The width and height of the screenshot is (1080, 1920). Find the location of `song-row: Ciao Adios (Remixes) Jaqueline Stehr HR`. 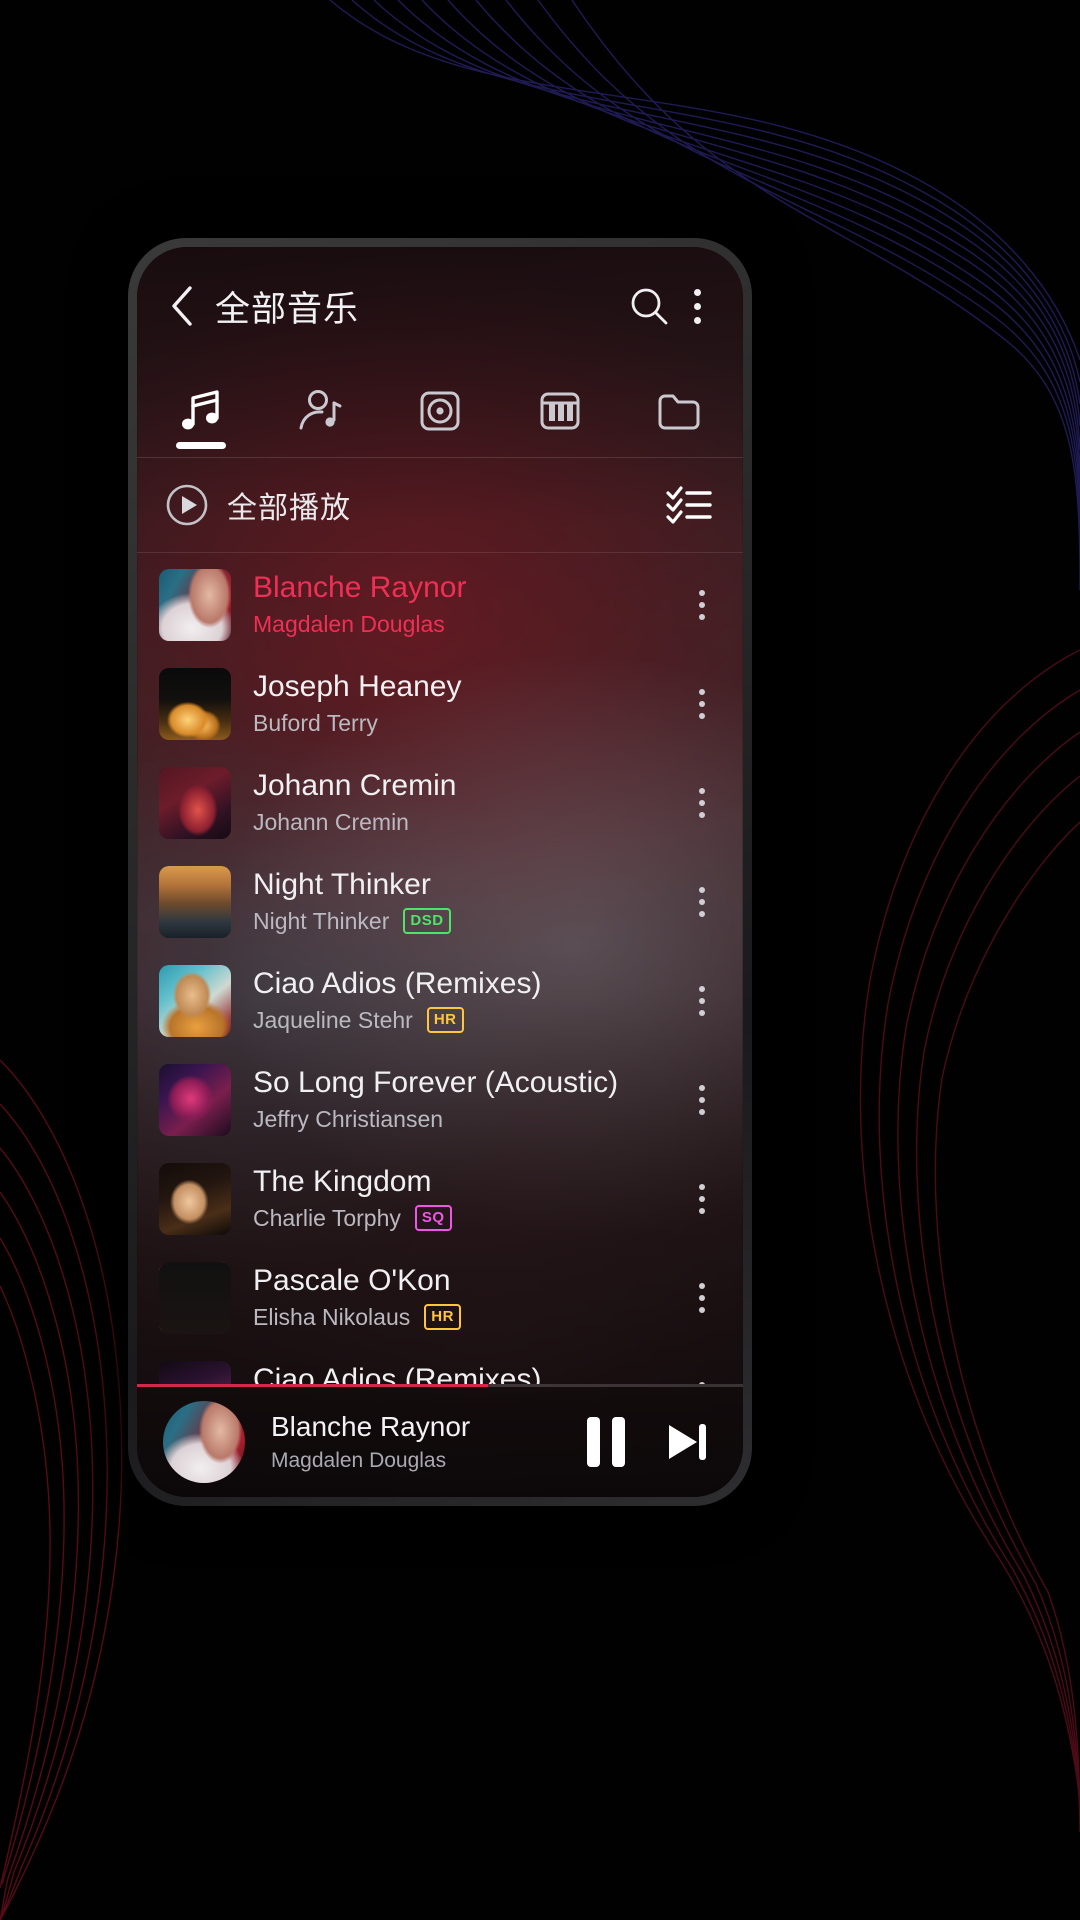

song-row: Ciao Adios (Remixes) Jaqueline Stehr HR is located at coordinates (440, 1000).